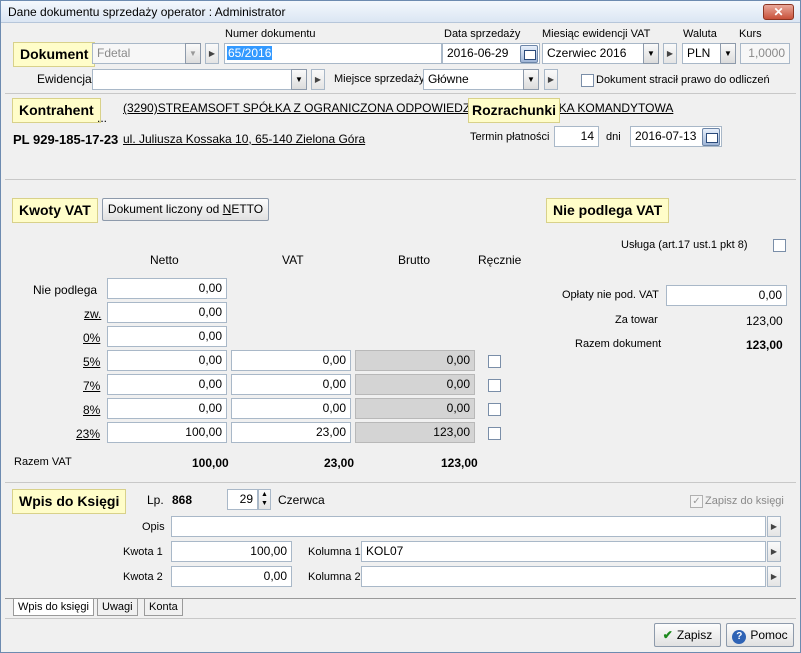 Image resolution: width=801 pixels, height=653 pixels. Describe the element at coordinates (66, 139) in the screenshot. I see `nip-text: PL 929-185-17-23` at that location.